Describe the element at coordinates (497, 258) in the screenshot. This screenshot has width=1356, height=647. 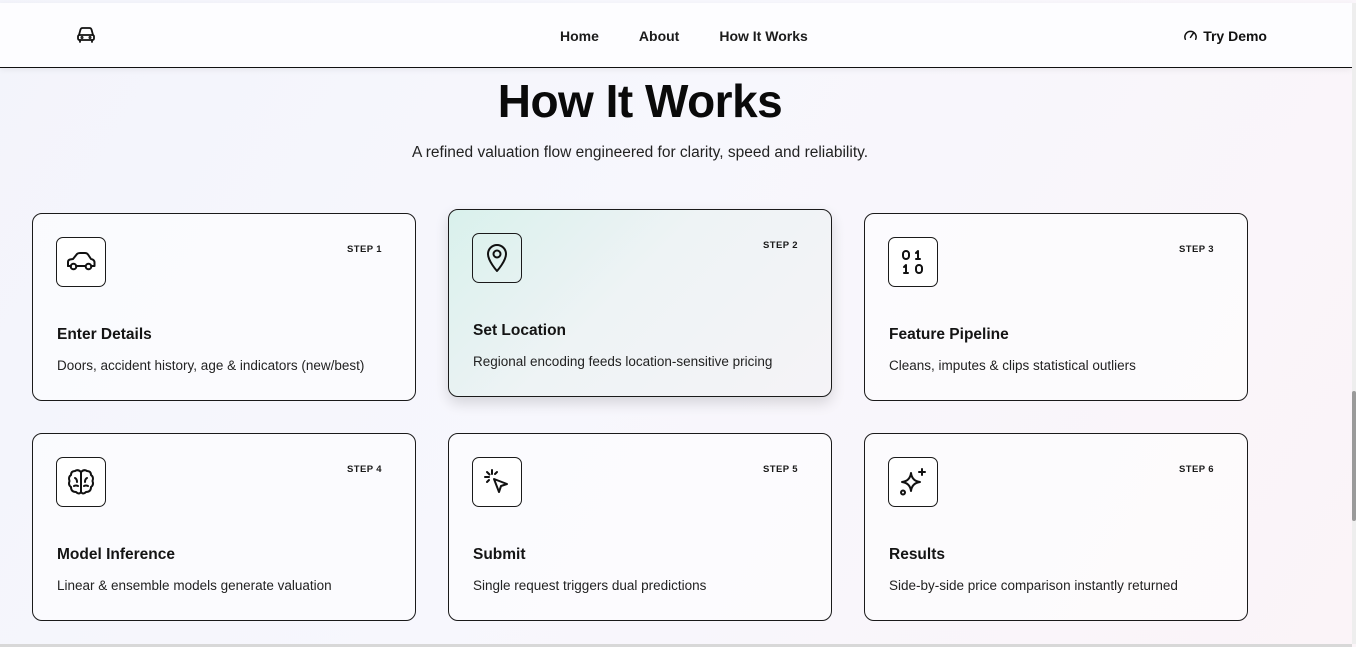
I see `map-pin-icon` at that location.